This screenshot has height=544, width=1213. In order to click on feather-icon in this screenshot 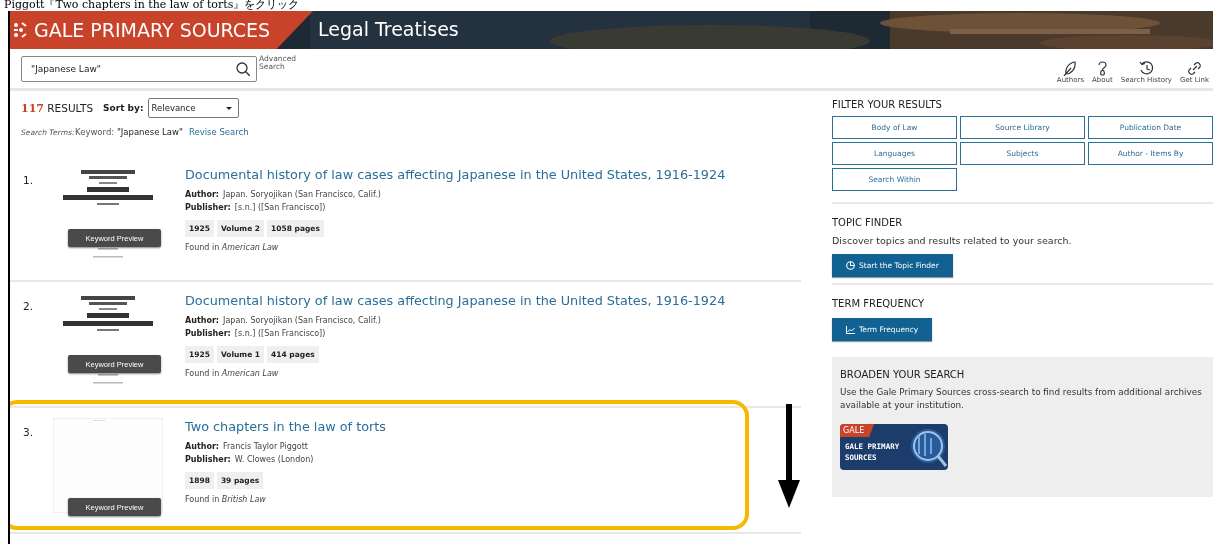, I will do `click(1070, 67)`.